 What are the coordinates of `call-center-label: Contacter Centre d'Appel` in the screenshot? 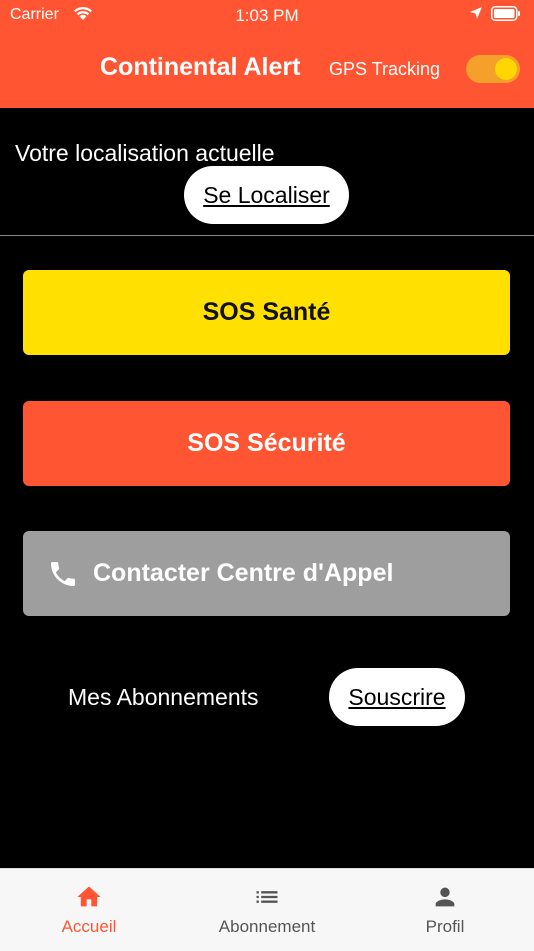 It's located at (243, 573).